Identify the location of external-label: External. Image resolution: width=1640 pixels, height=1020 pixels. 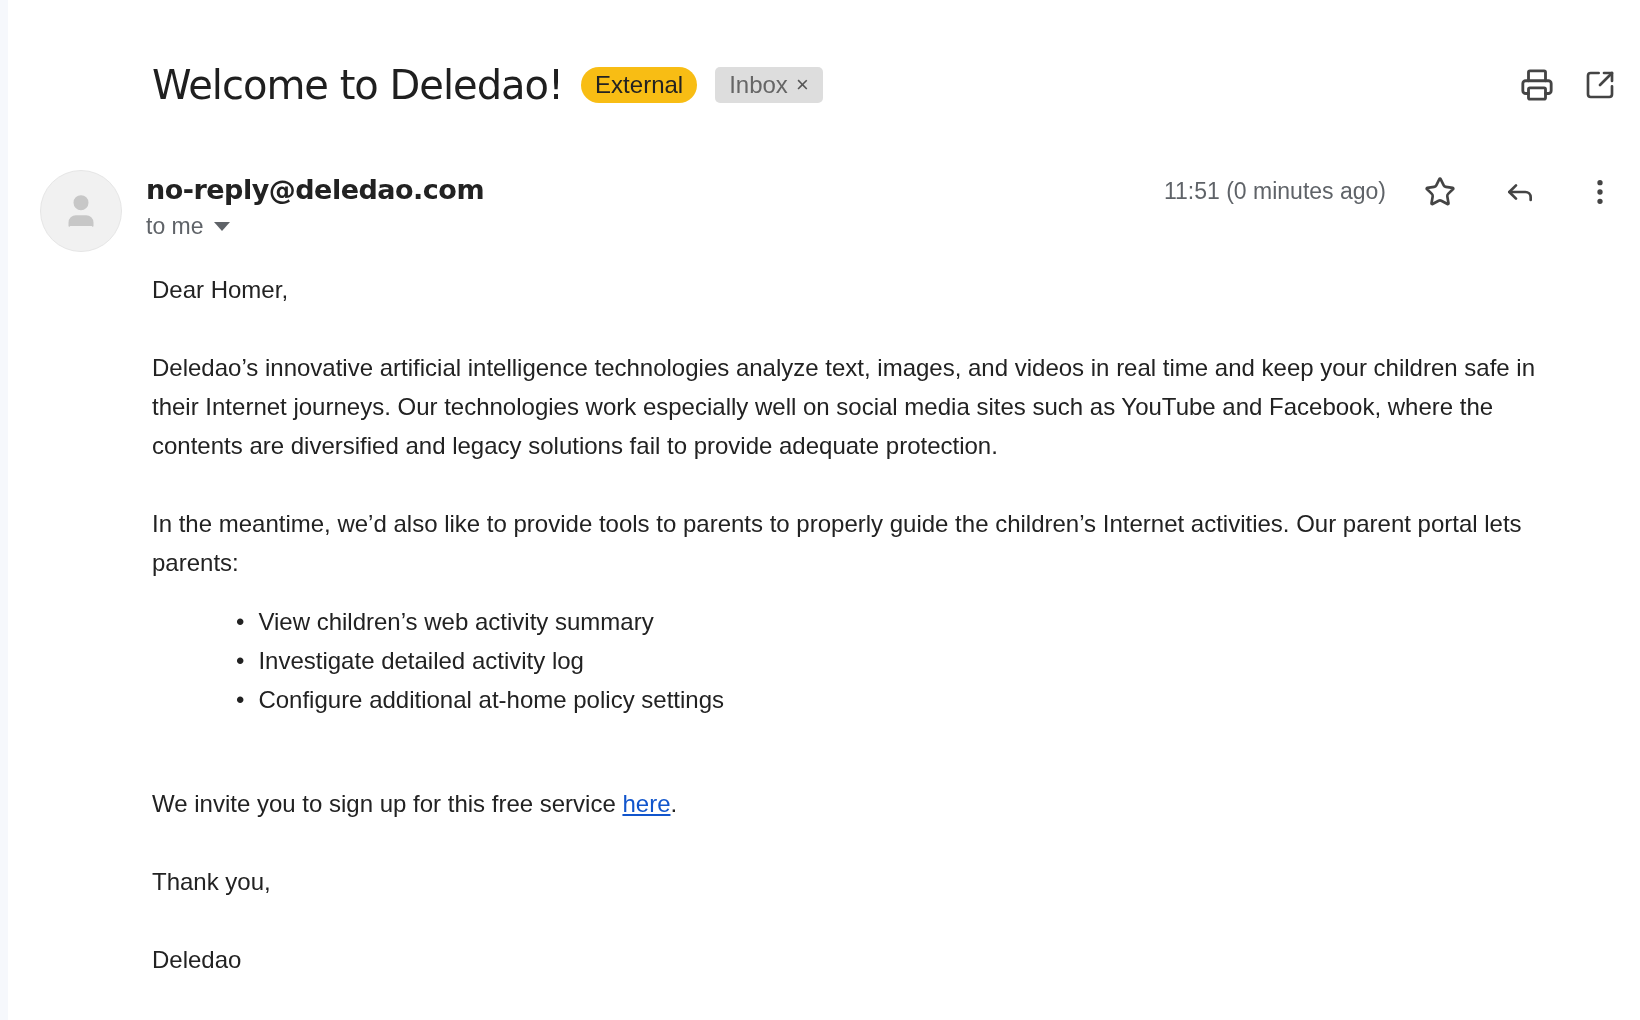
(639, 85).